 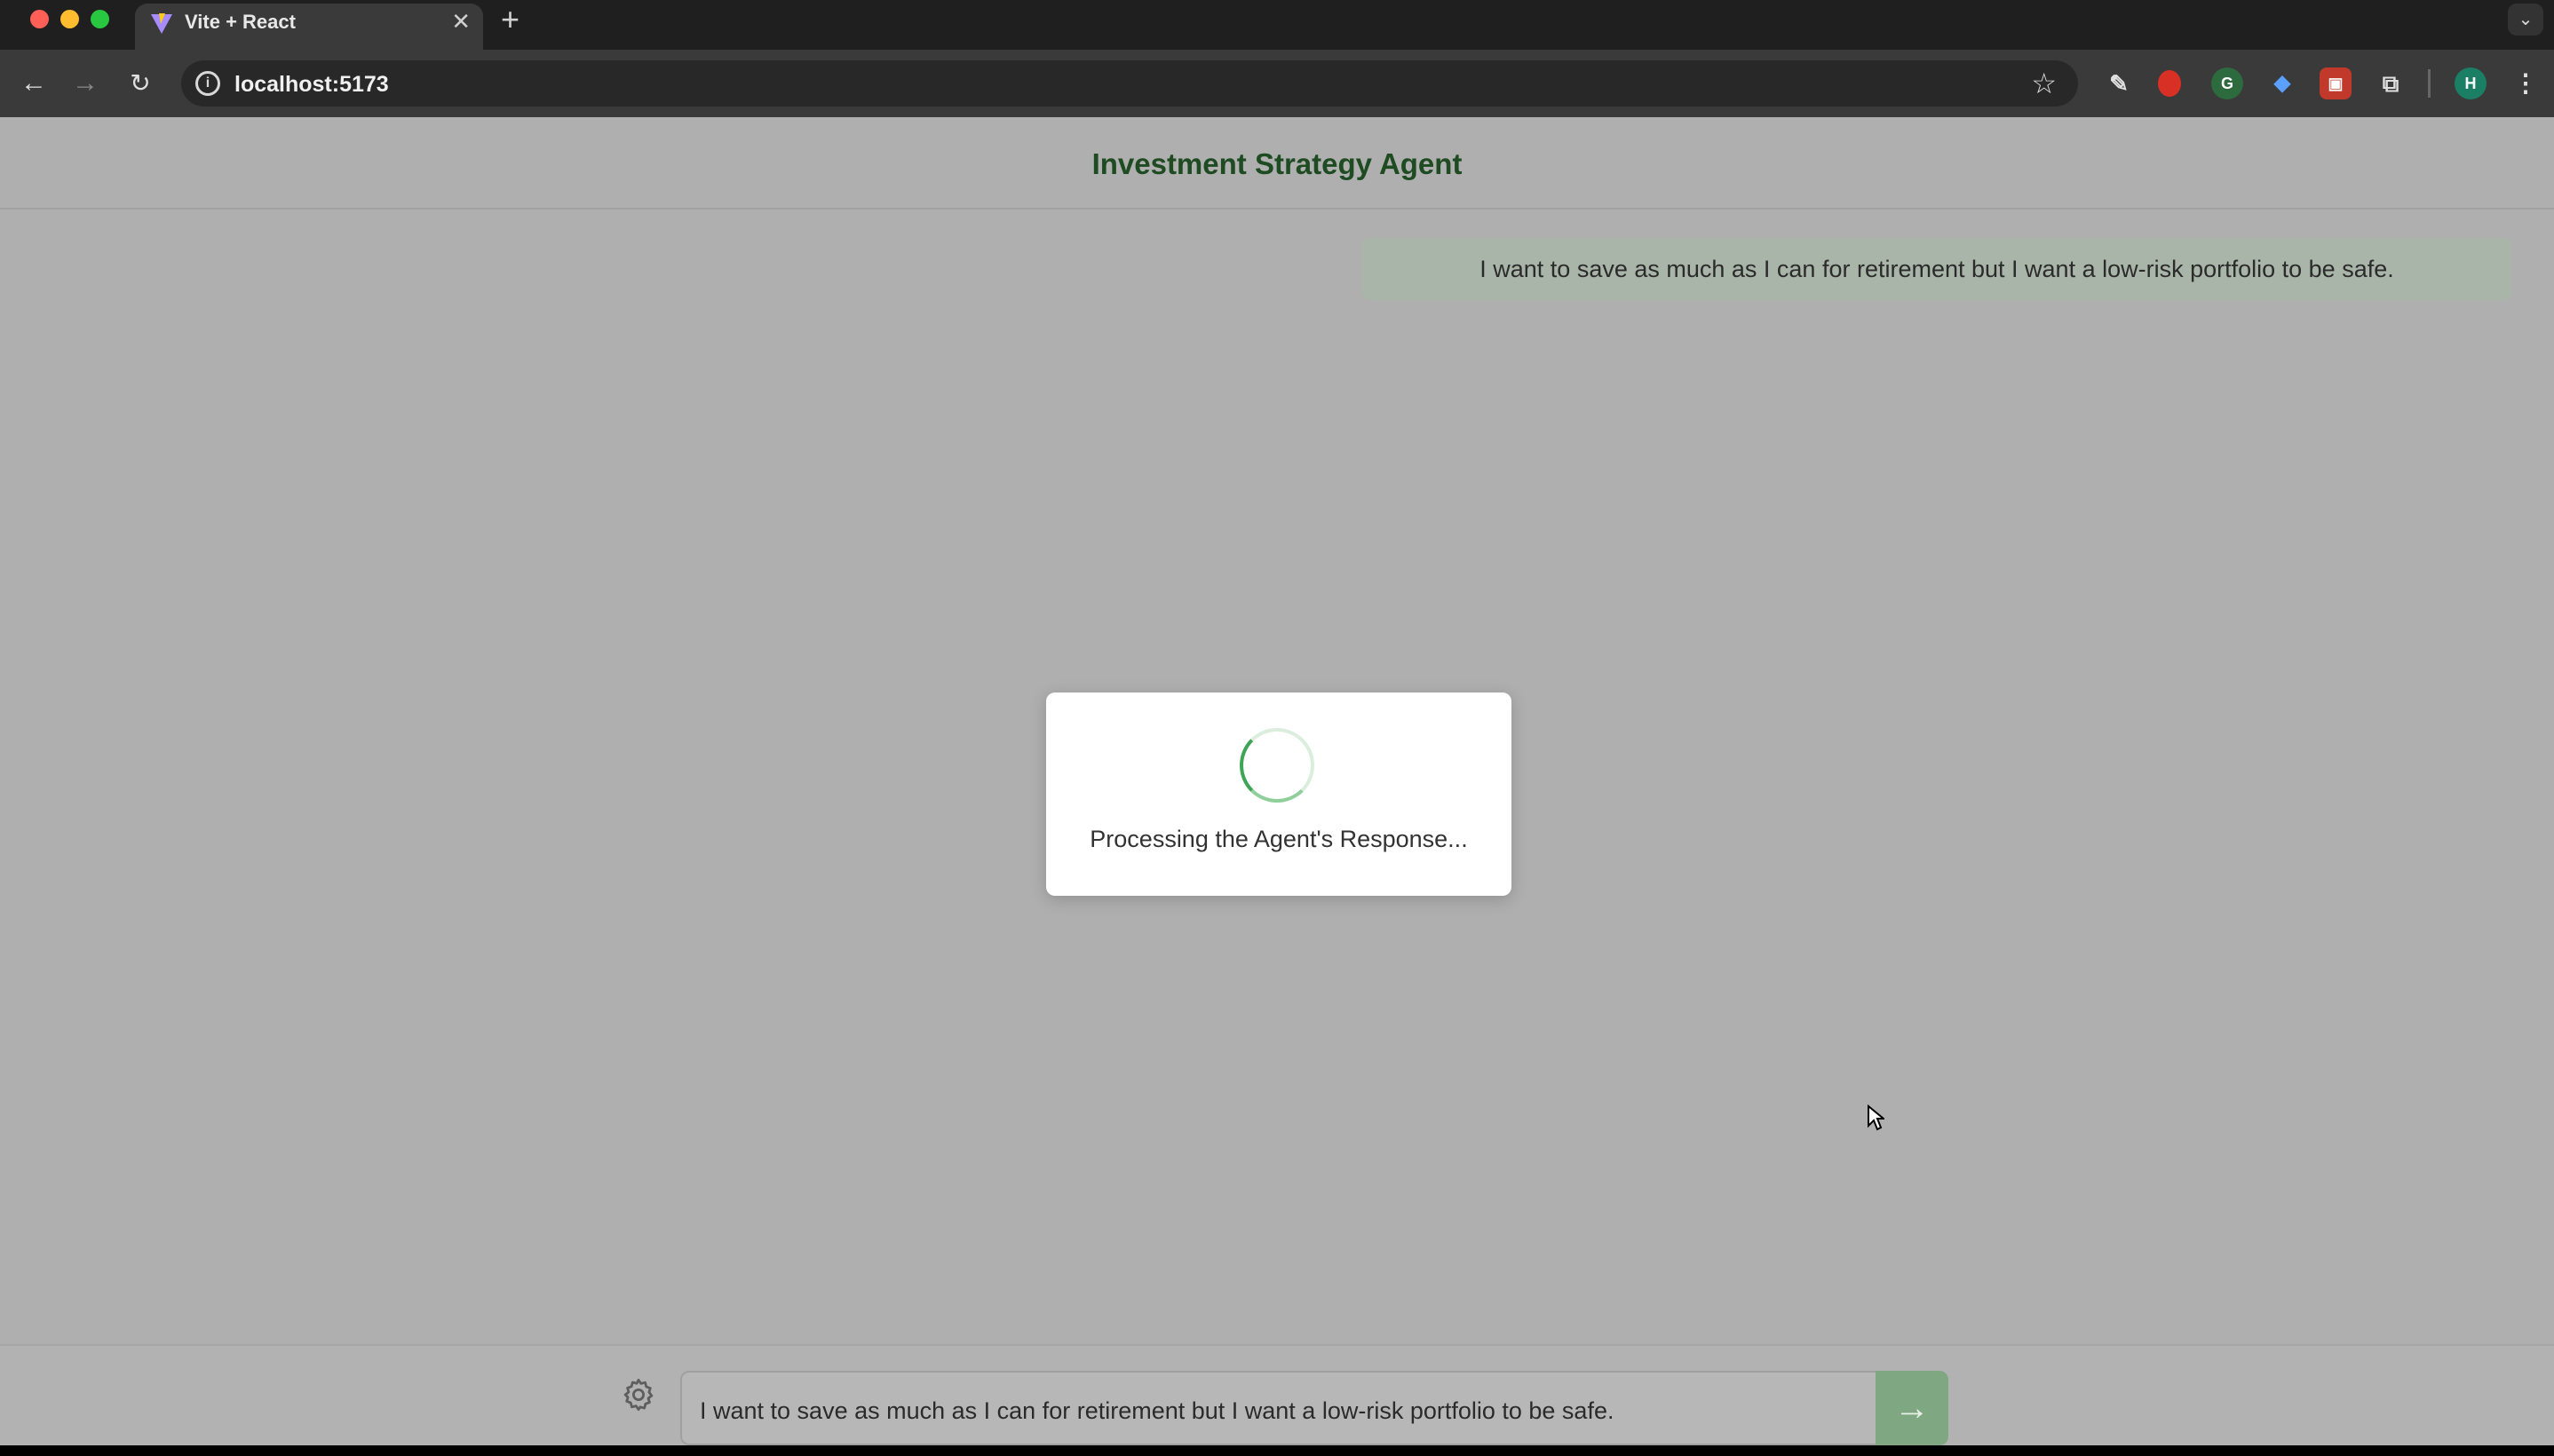 What do you see at coordinates (39, 19) in the screenshot?
I see `close-window-button` at bounding box center [39, 19].